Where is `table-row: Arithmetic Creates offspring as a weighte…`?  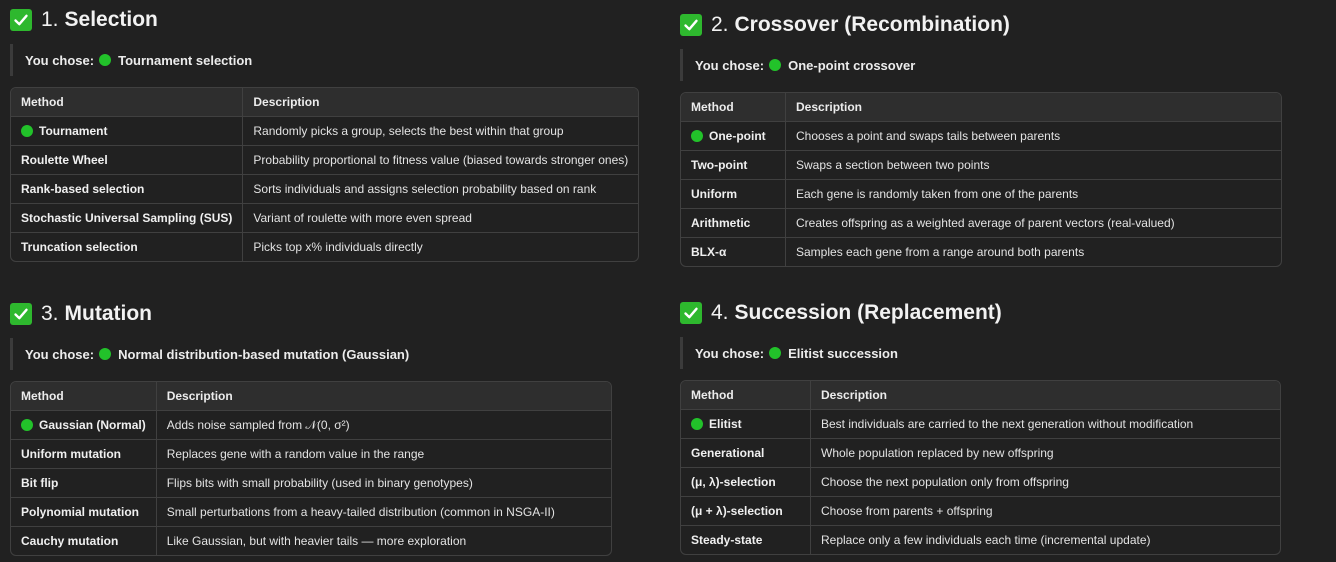
table-row: Arithmetic Creates offspring as a weighte… is located at coordinates (981, 223).